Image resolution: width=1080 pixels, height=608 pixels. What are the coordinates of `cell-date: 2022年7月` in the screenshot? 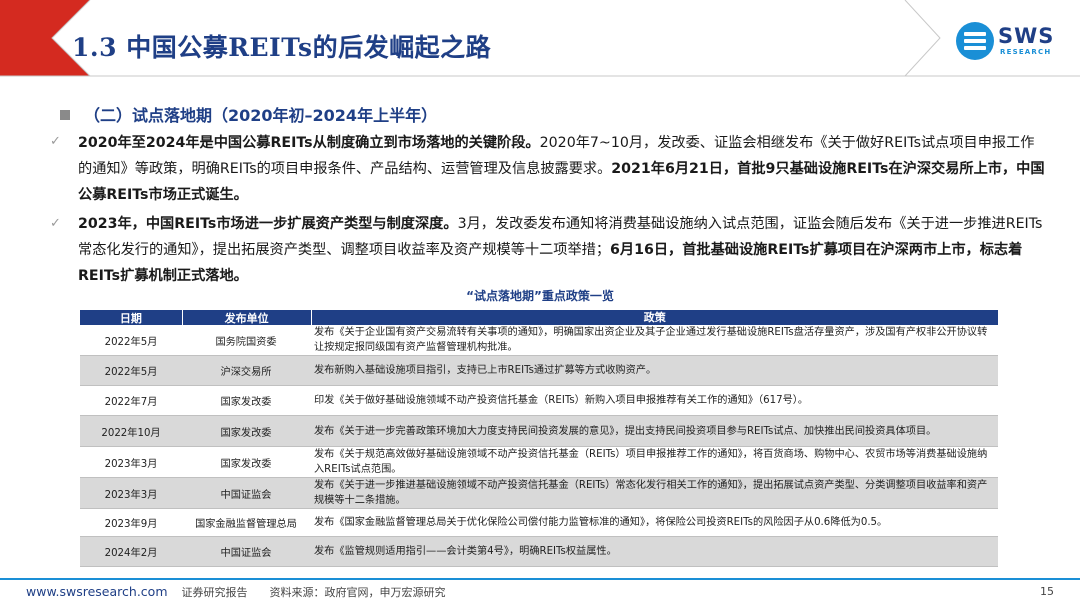 It's located at (131, 401).